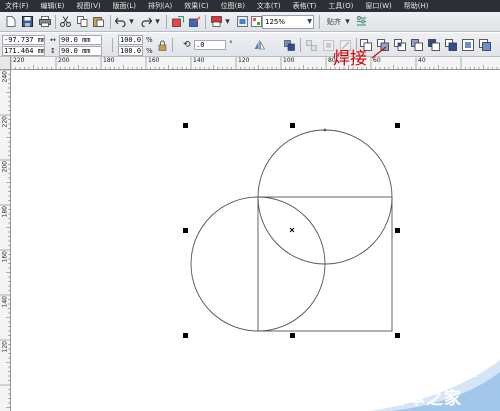 The width and height of the screenshot is (500, 411). I want to click on rotation-unit: °, so click(231, 44).